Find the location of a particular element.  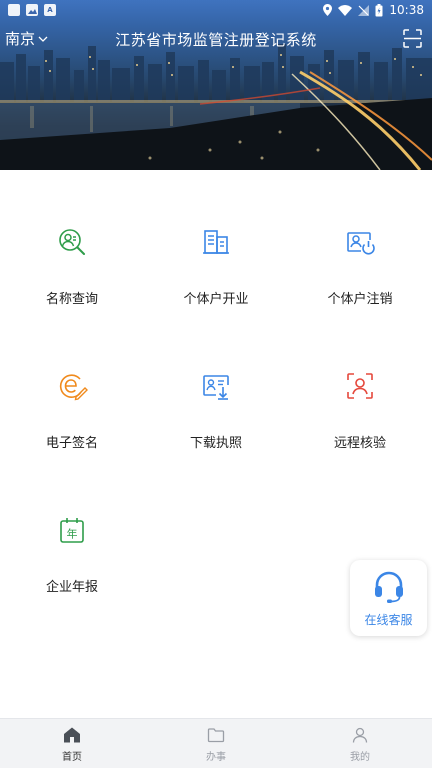

service-business-open: 个体户开业 is located at coordinates (216, 242).